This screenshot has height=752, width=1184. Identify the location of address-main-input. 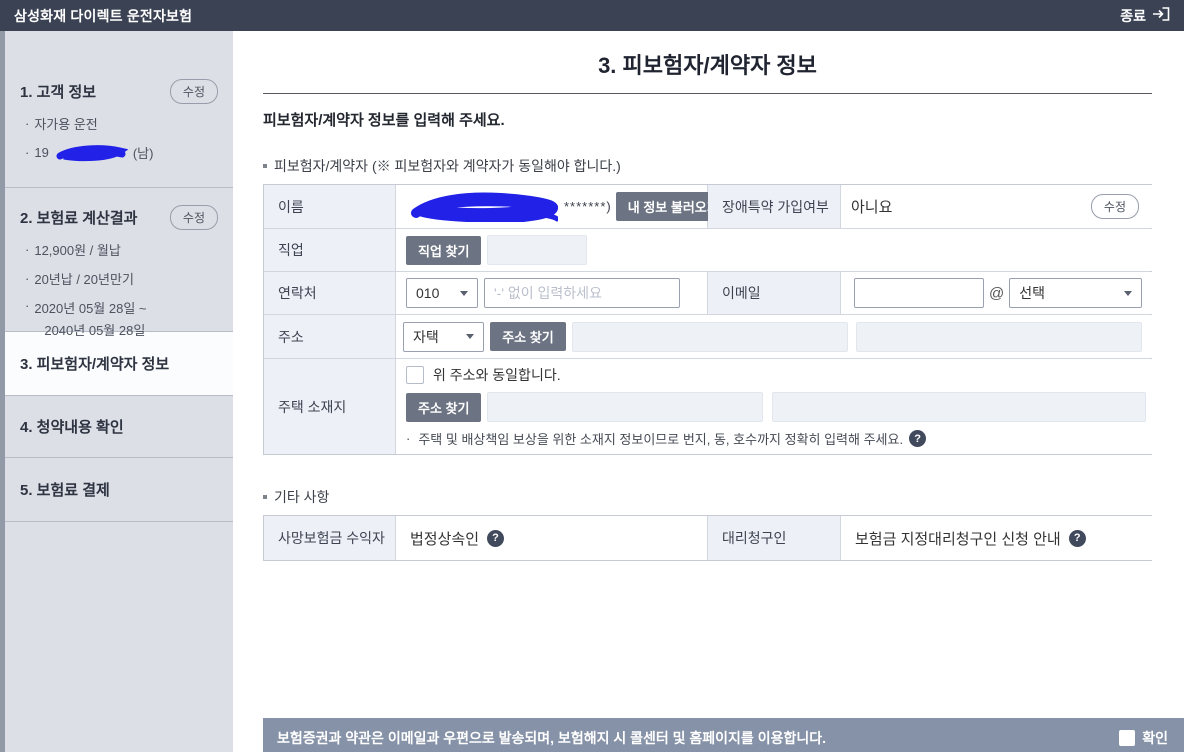
(710, 336).